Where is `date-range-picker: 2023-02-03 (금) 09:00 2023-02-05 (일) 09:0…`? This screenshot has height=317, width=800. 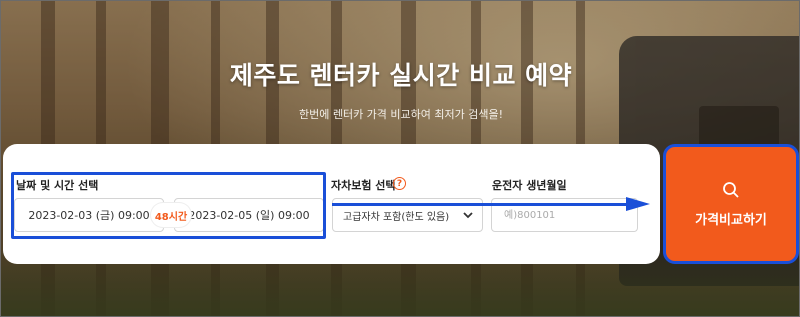
date-range-picker: 2023-02-03 (금) 09:00 2023-02-05 (일) 09:0… is located at coordinates (169, 217).